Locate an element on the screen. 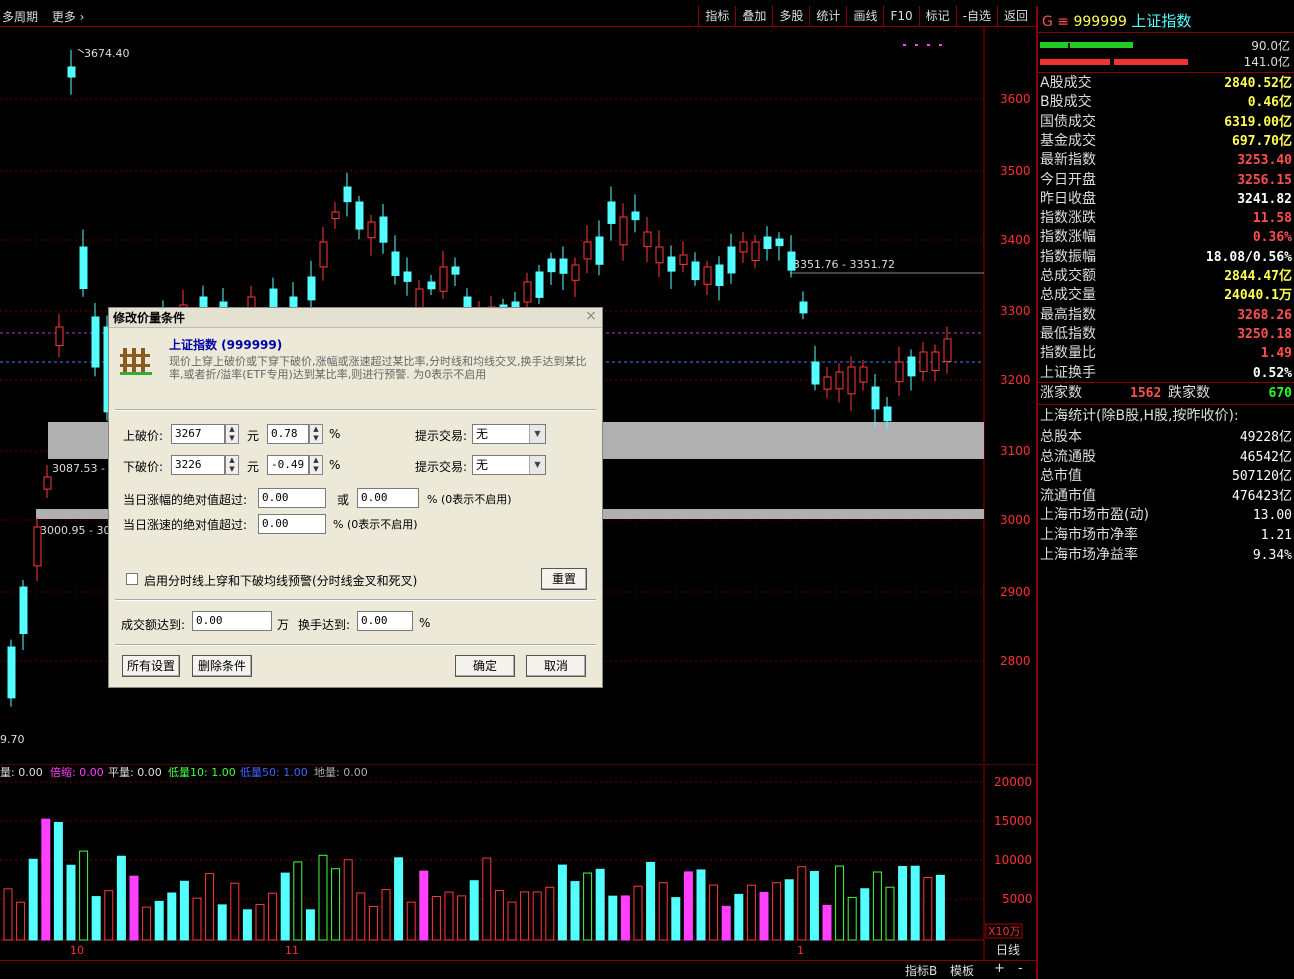  turnover-input: 0.00 is located at coordinates (385, 621).